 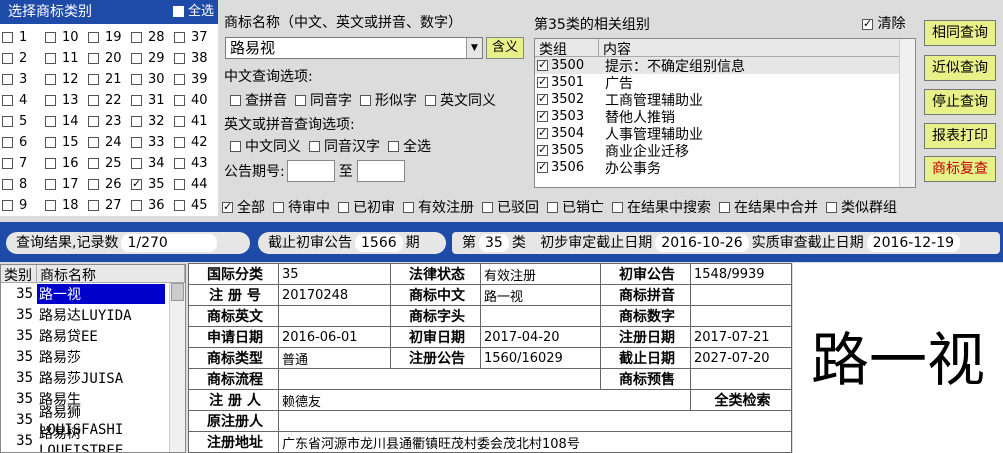 I want to click on filter-option: 在结果中合并, so click(x=768, y=207).